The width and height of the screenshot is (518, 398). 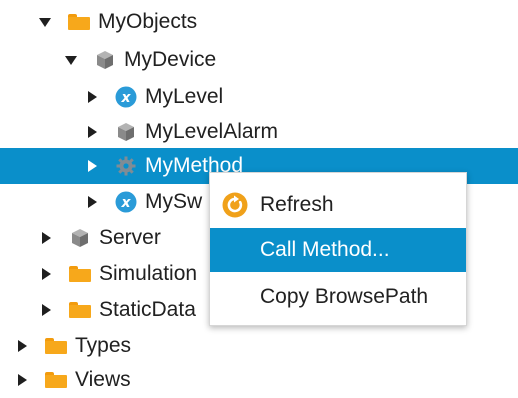 I want to click on menu-item-refresh: Refresh, so click(x=338, y=205).